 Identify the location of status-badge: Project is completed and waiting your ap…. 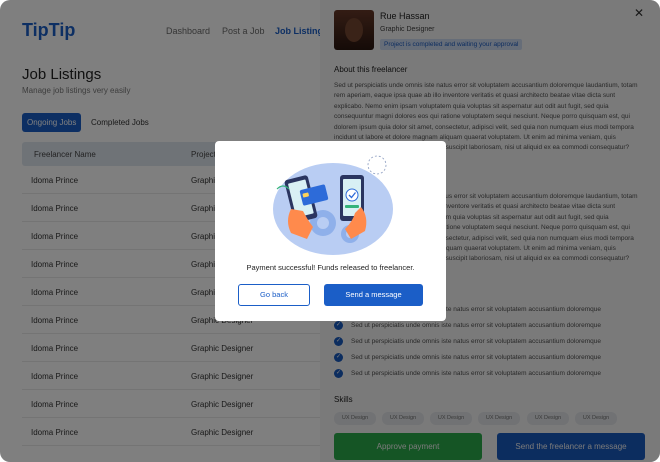
(451, 44).